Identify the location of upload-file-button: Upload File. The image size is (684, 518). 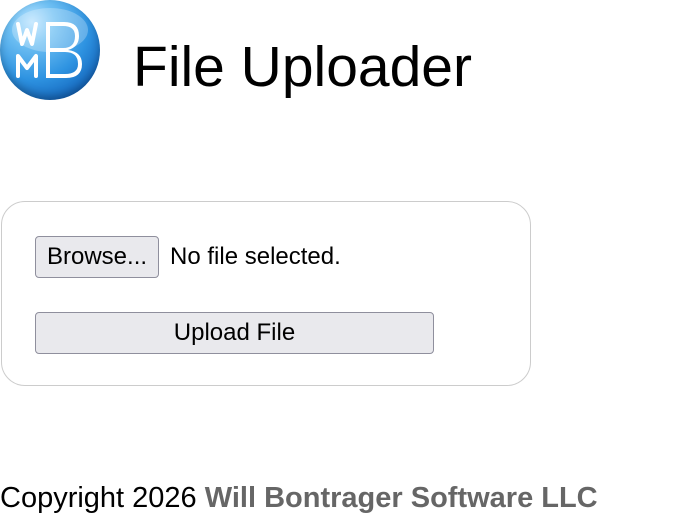
(234, 333).